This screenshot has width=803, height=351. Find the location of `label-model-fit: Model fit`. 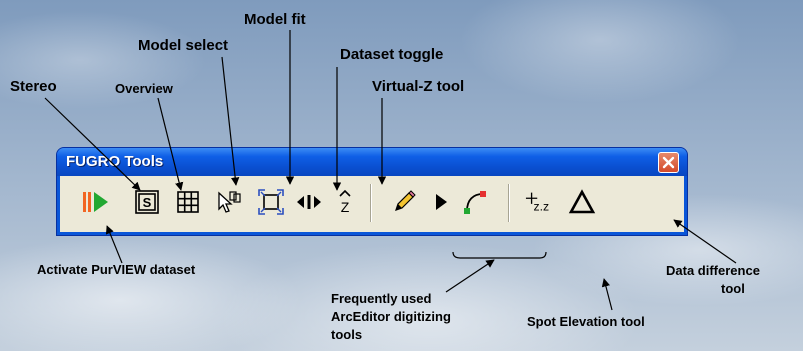

label-model-fit: Model fit is located at coordinates (275, 19).